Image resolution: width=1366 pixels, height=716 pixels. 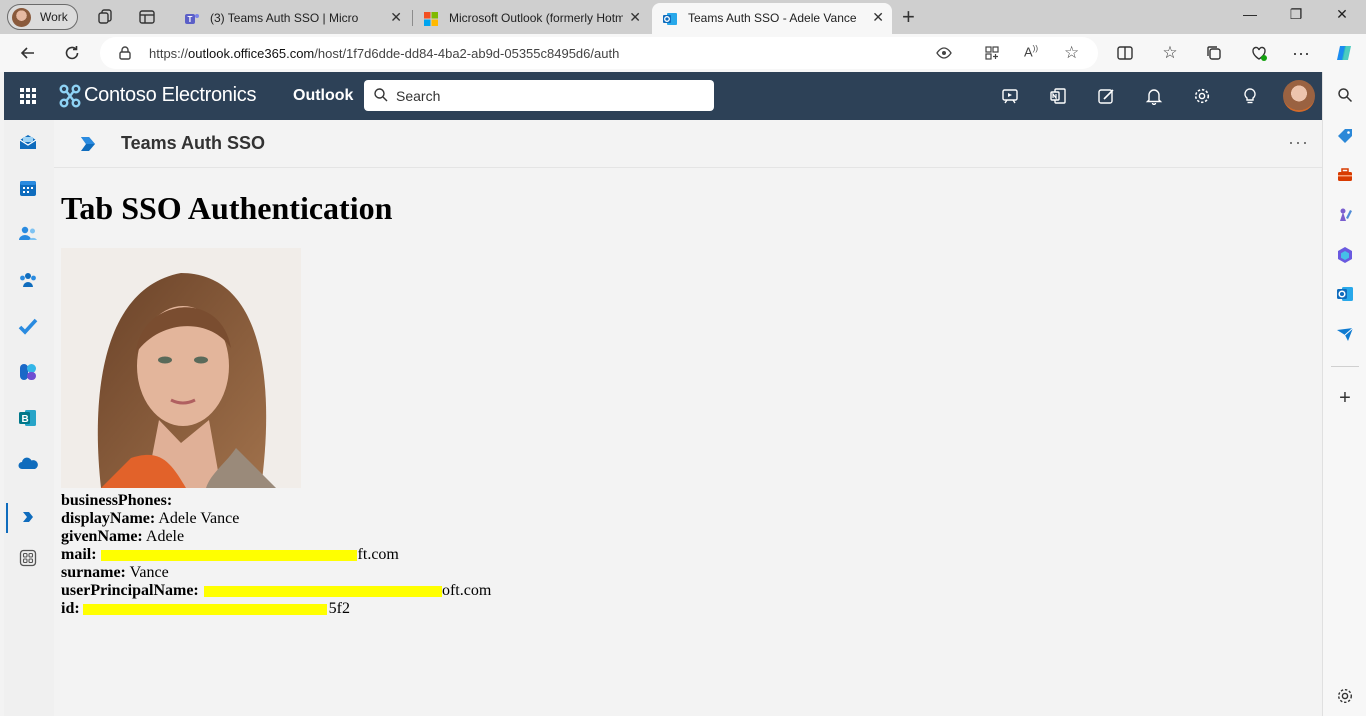 What do you see at coordinates (1170, 53) in the screenshot?
I see `favorites-icon: ☆` at bounding box center [1170, 53].